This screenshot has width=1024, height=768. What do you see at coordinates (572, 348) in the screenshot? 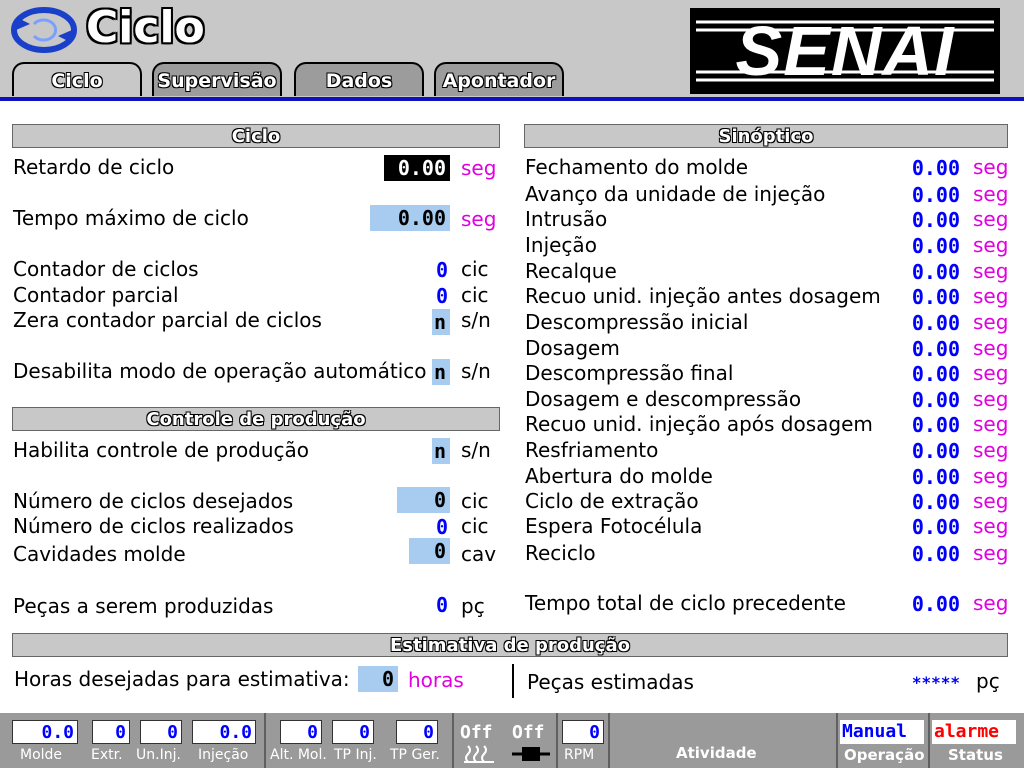
I see `sinoptico-item-label: Dosagem` at bounding box center [572, 348].